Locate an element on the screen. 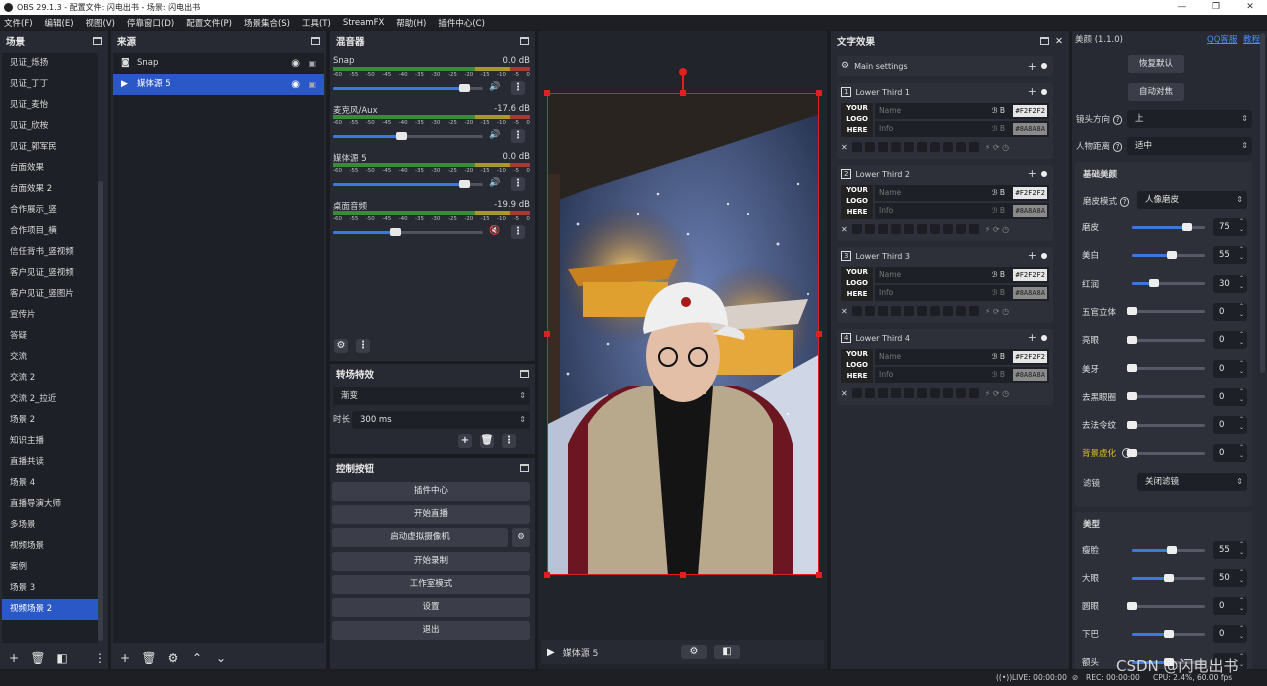  scene-item: 客户见证_竖图片 is located at coordinates (50, 294).